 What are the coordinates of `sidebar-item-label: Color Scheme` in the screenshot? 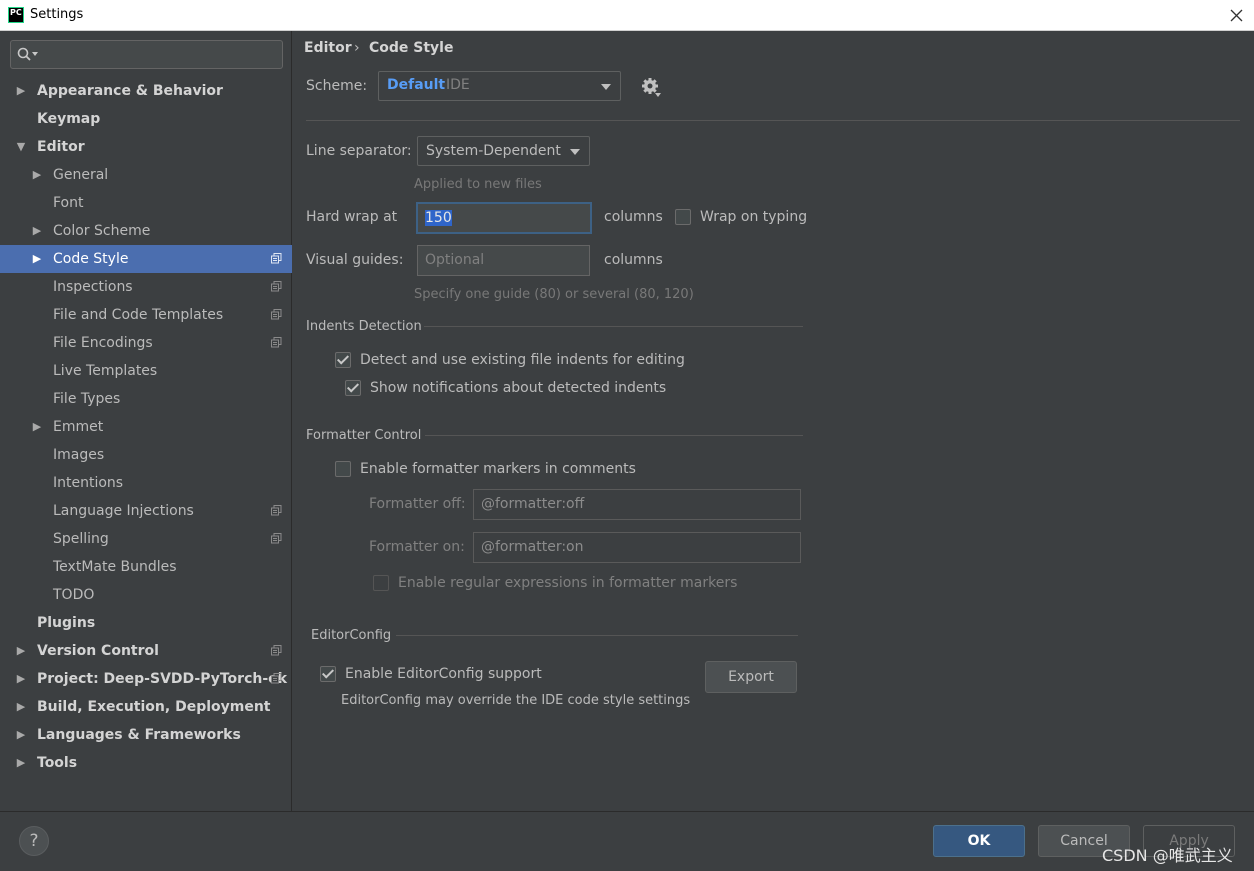 It's located at (102, 231).